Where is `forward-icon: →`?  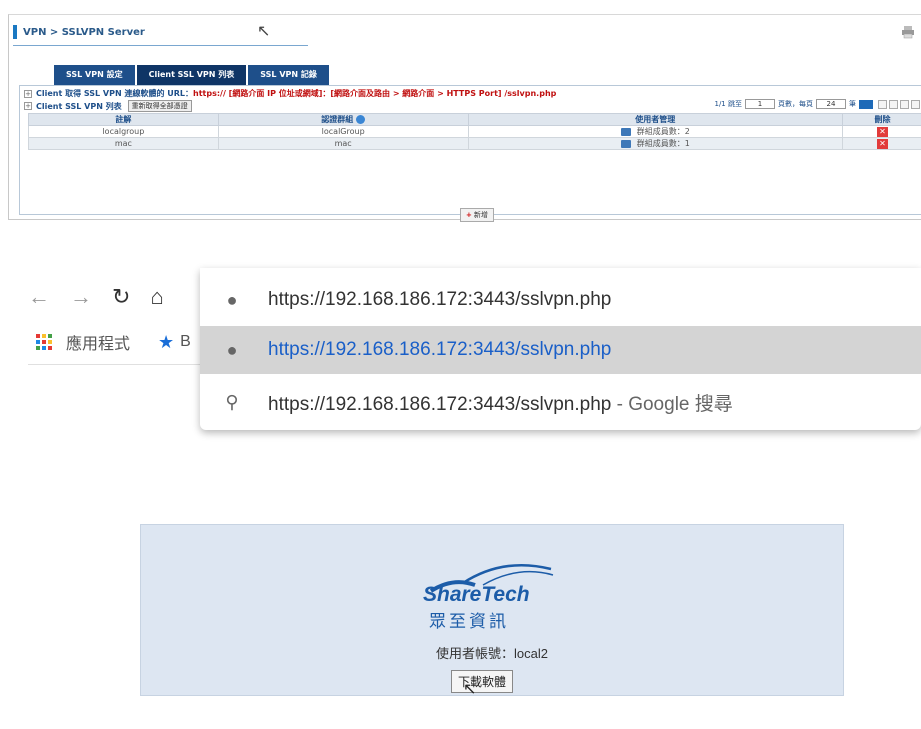 forward-icon: → is located at coordinates (81, 297).